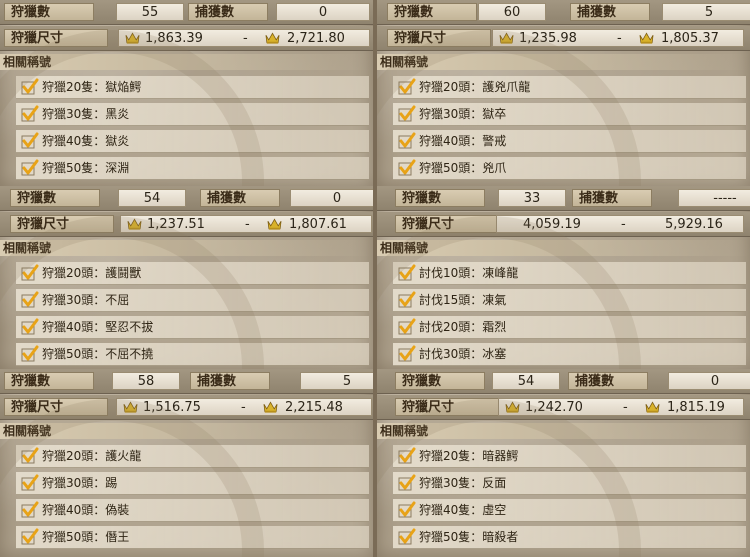  What do you see at coordinates (192, 327) in the screenshot?
I see `title-item: 狩獵40頭：堅忍不拔` at bounding box center [192, 327].